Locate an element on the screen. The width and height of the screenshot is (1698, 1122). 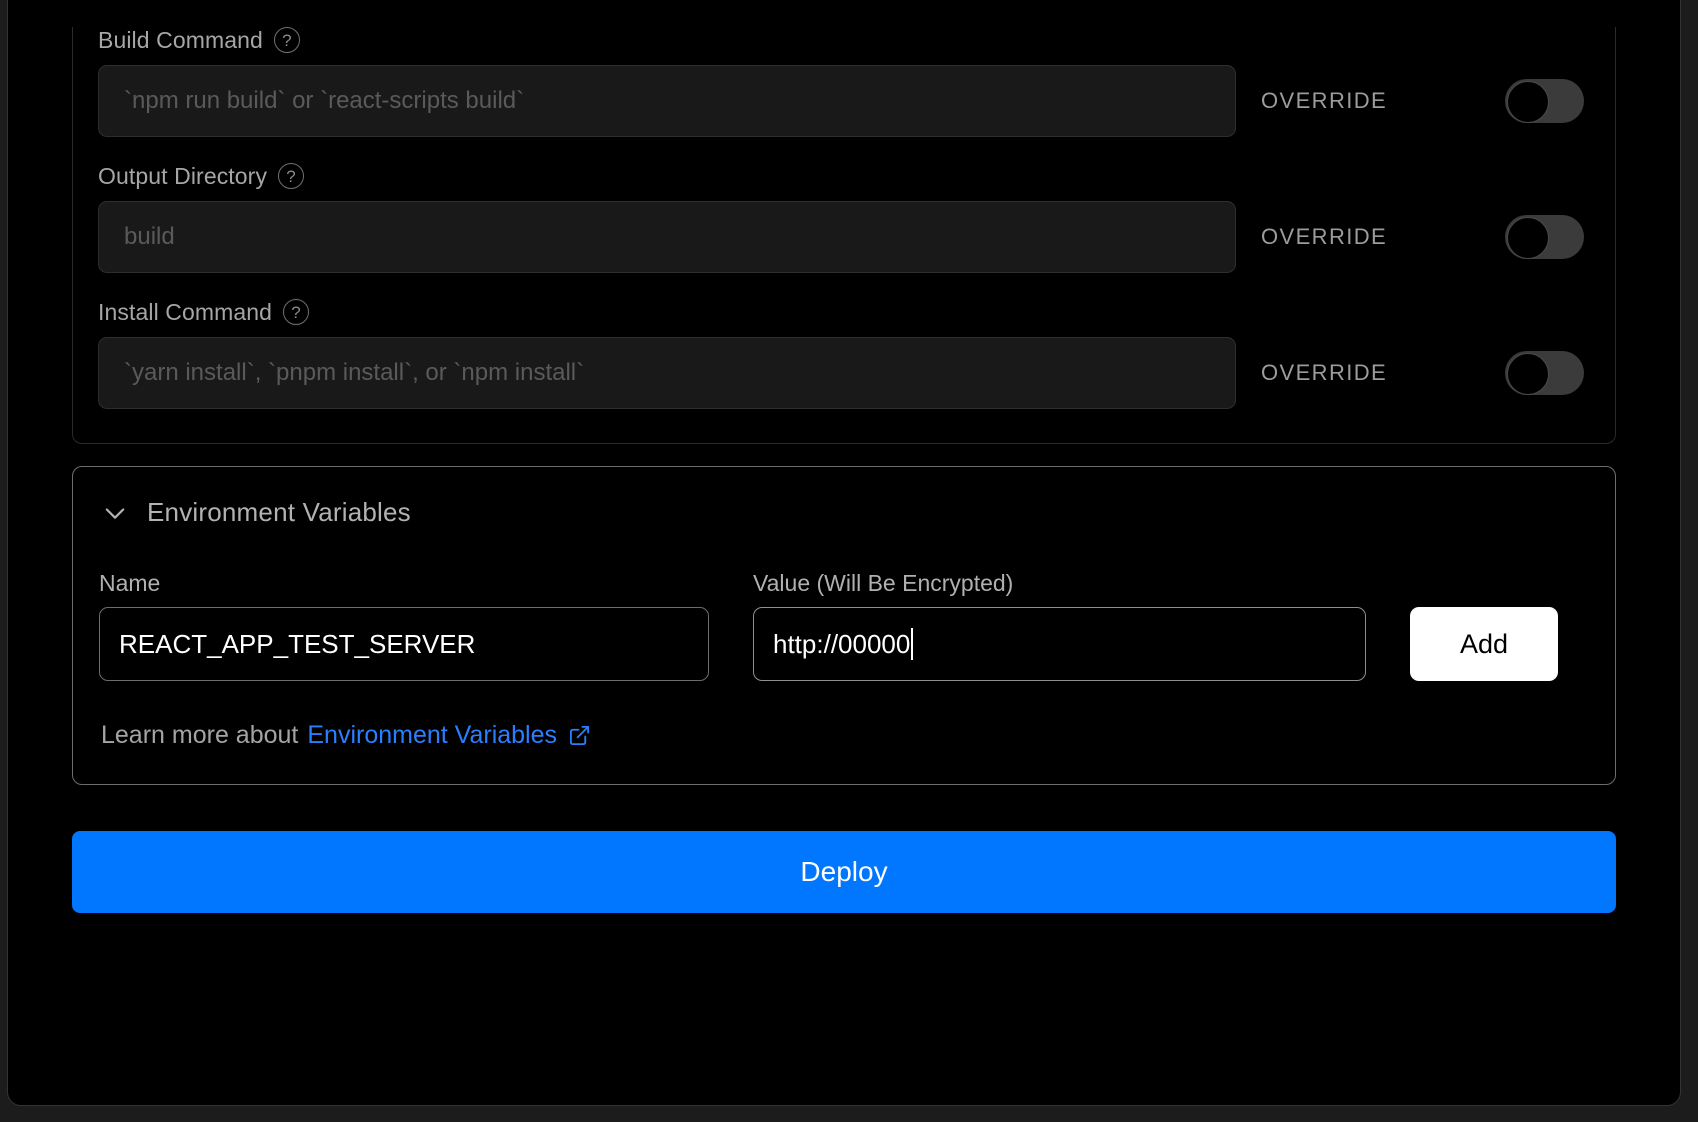
learn-more-row: Learn more about Environment Variables is located at coordinates (844, 735).